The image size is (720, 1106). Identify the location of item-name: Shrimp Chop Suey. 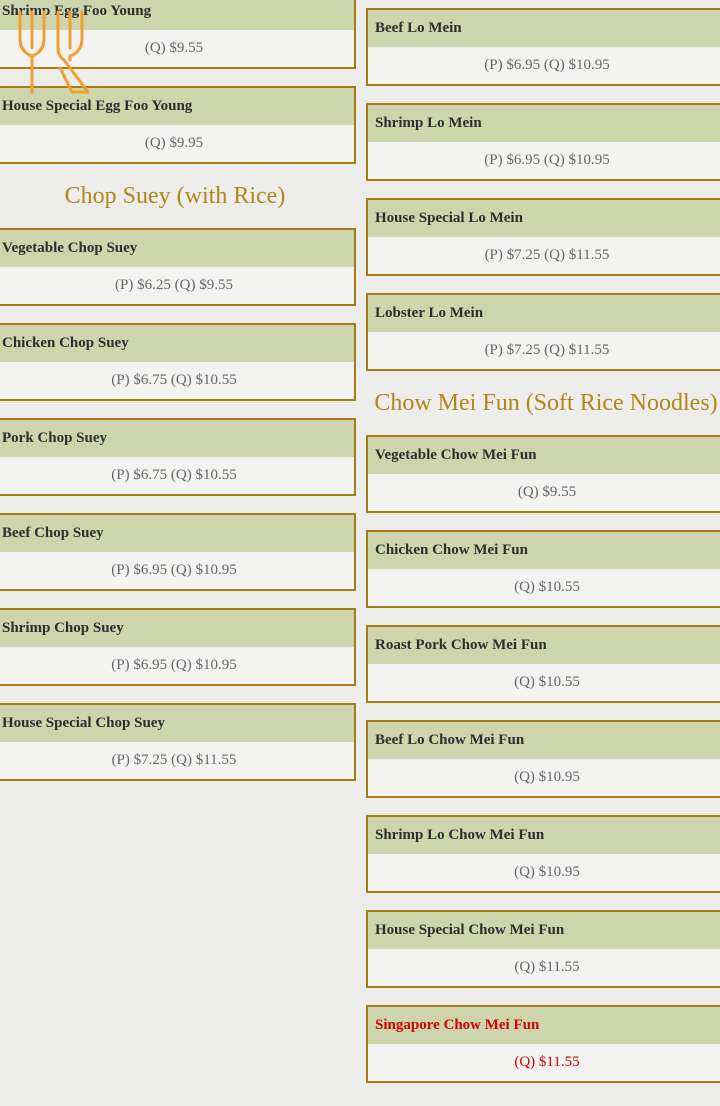
(177, 628).